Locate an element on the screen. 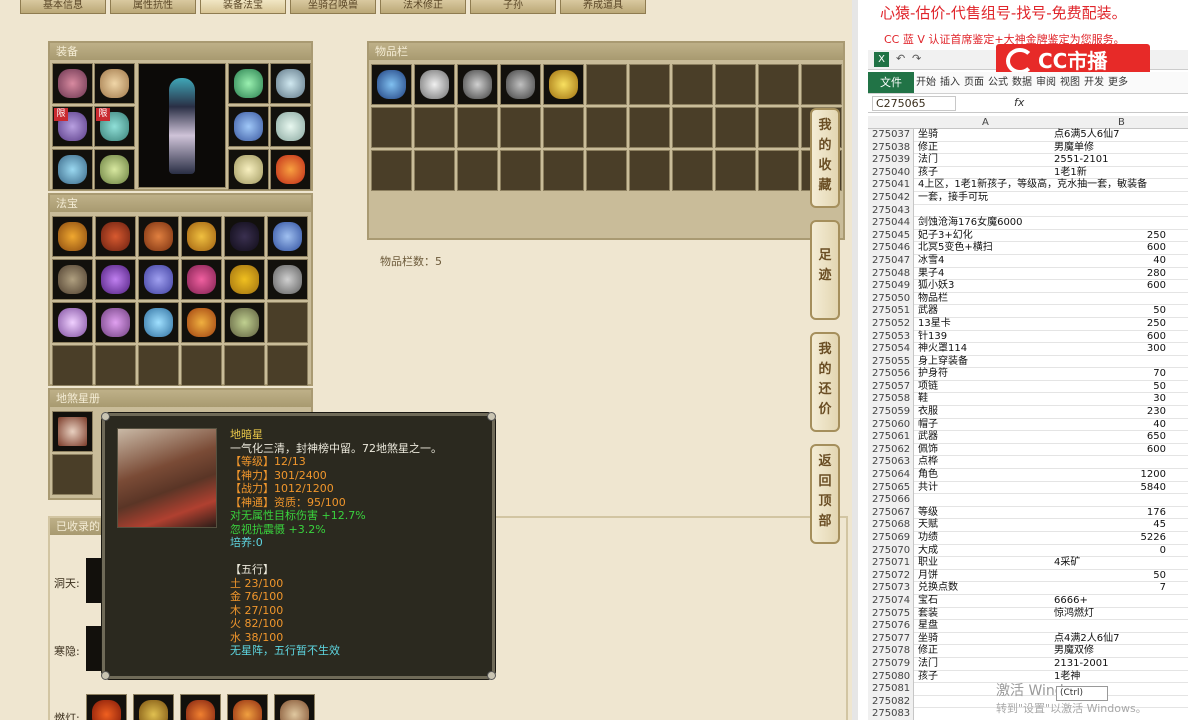 The image size is (1188, 720). name-box: C275065 is located at coordinates (914, 103).